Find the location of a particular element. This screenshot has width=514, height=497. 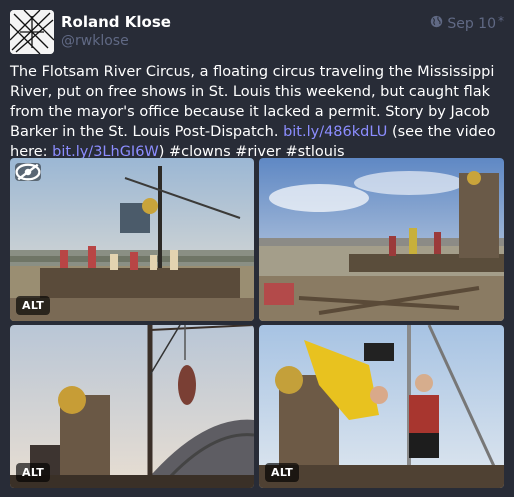

story-link: bit.ly/486kdLU is located at coordinates (335, 132).